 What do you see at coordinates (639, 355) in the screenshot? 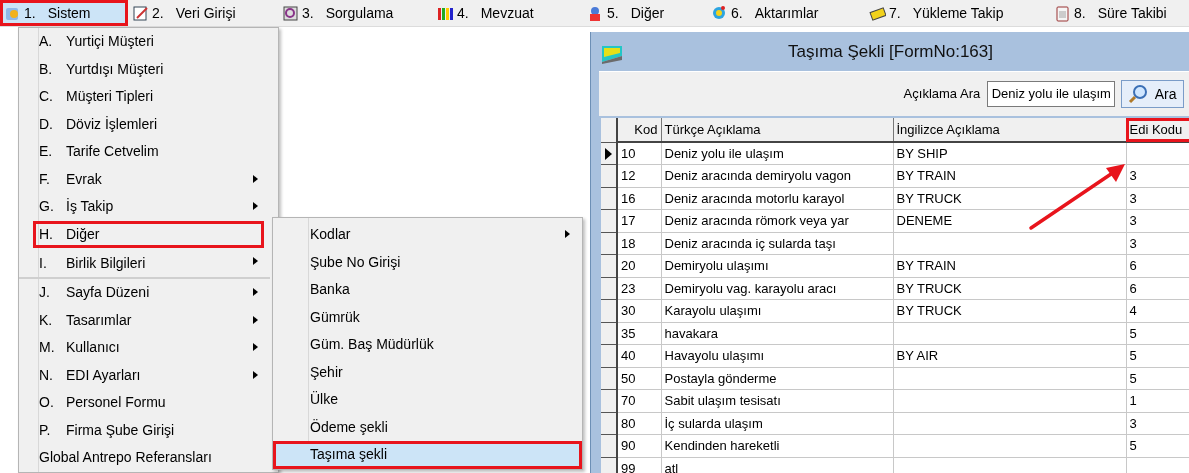
I see `table-cell: 40` at bounding box center [639, 355].